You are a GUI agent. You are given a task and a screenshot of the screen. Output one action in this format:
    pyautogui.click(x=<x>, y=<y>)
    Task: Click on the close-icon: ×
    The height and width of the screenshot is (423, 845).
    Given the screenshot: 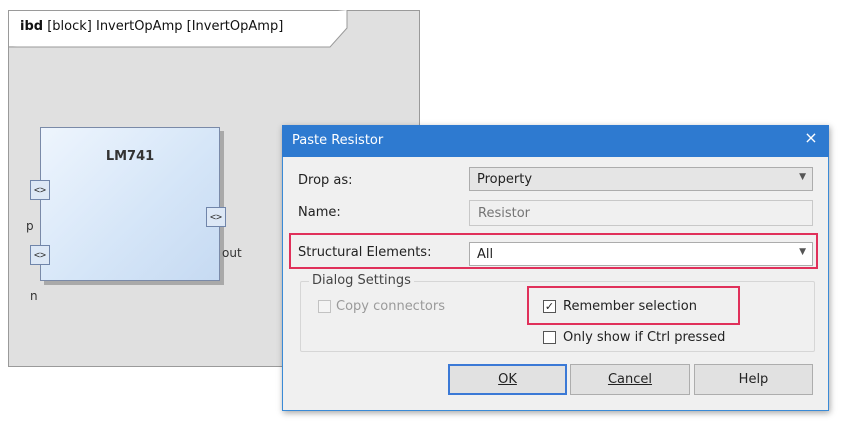 What is the action you would take?
    pyautogui.click(x=811, y=137)
    